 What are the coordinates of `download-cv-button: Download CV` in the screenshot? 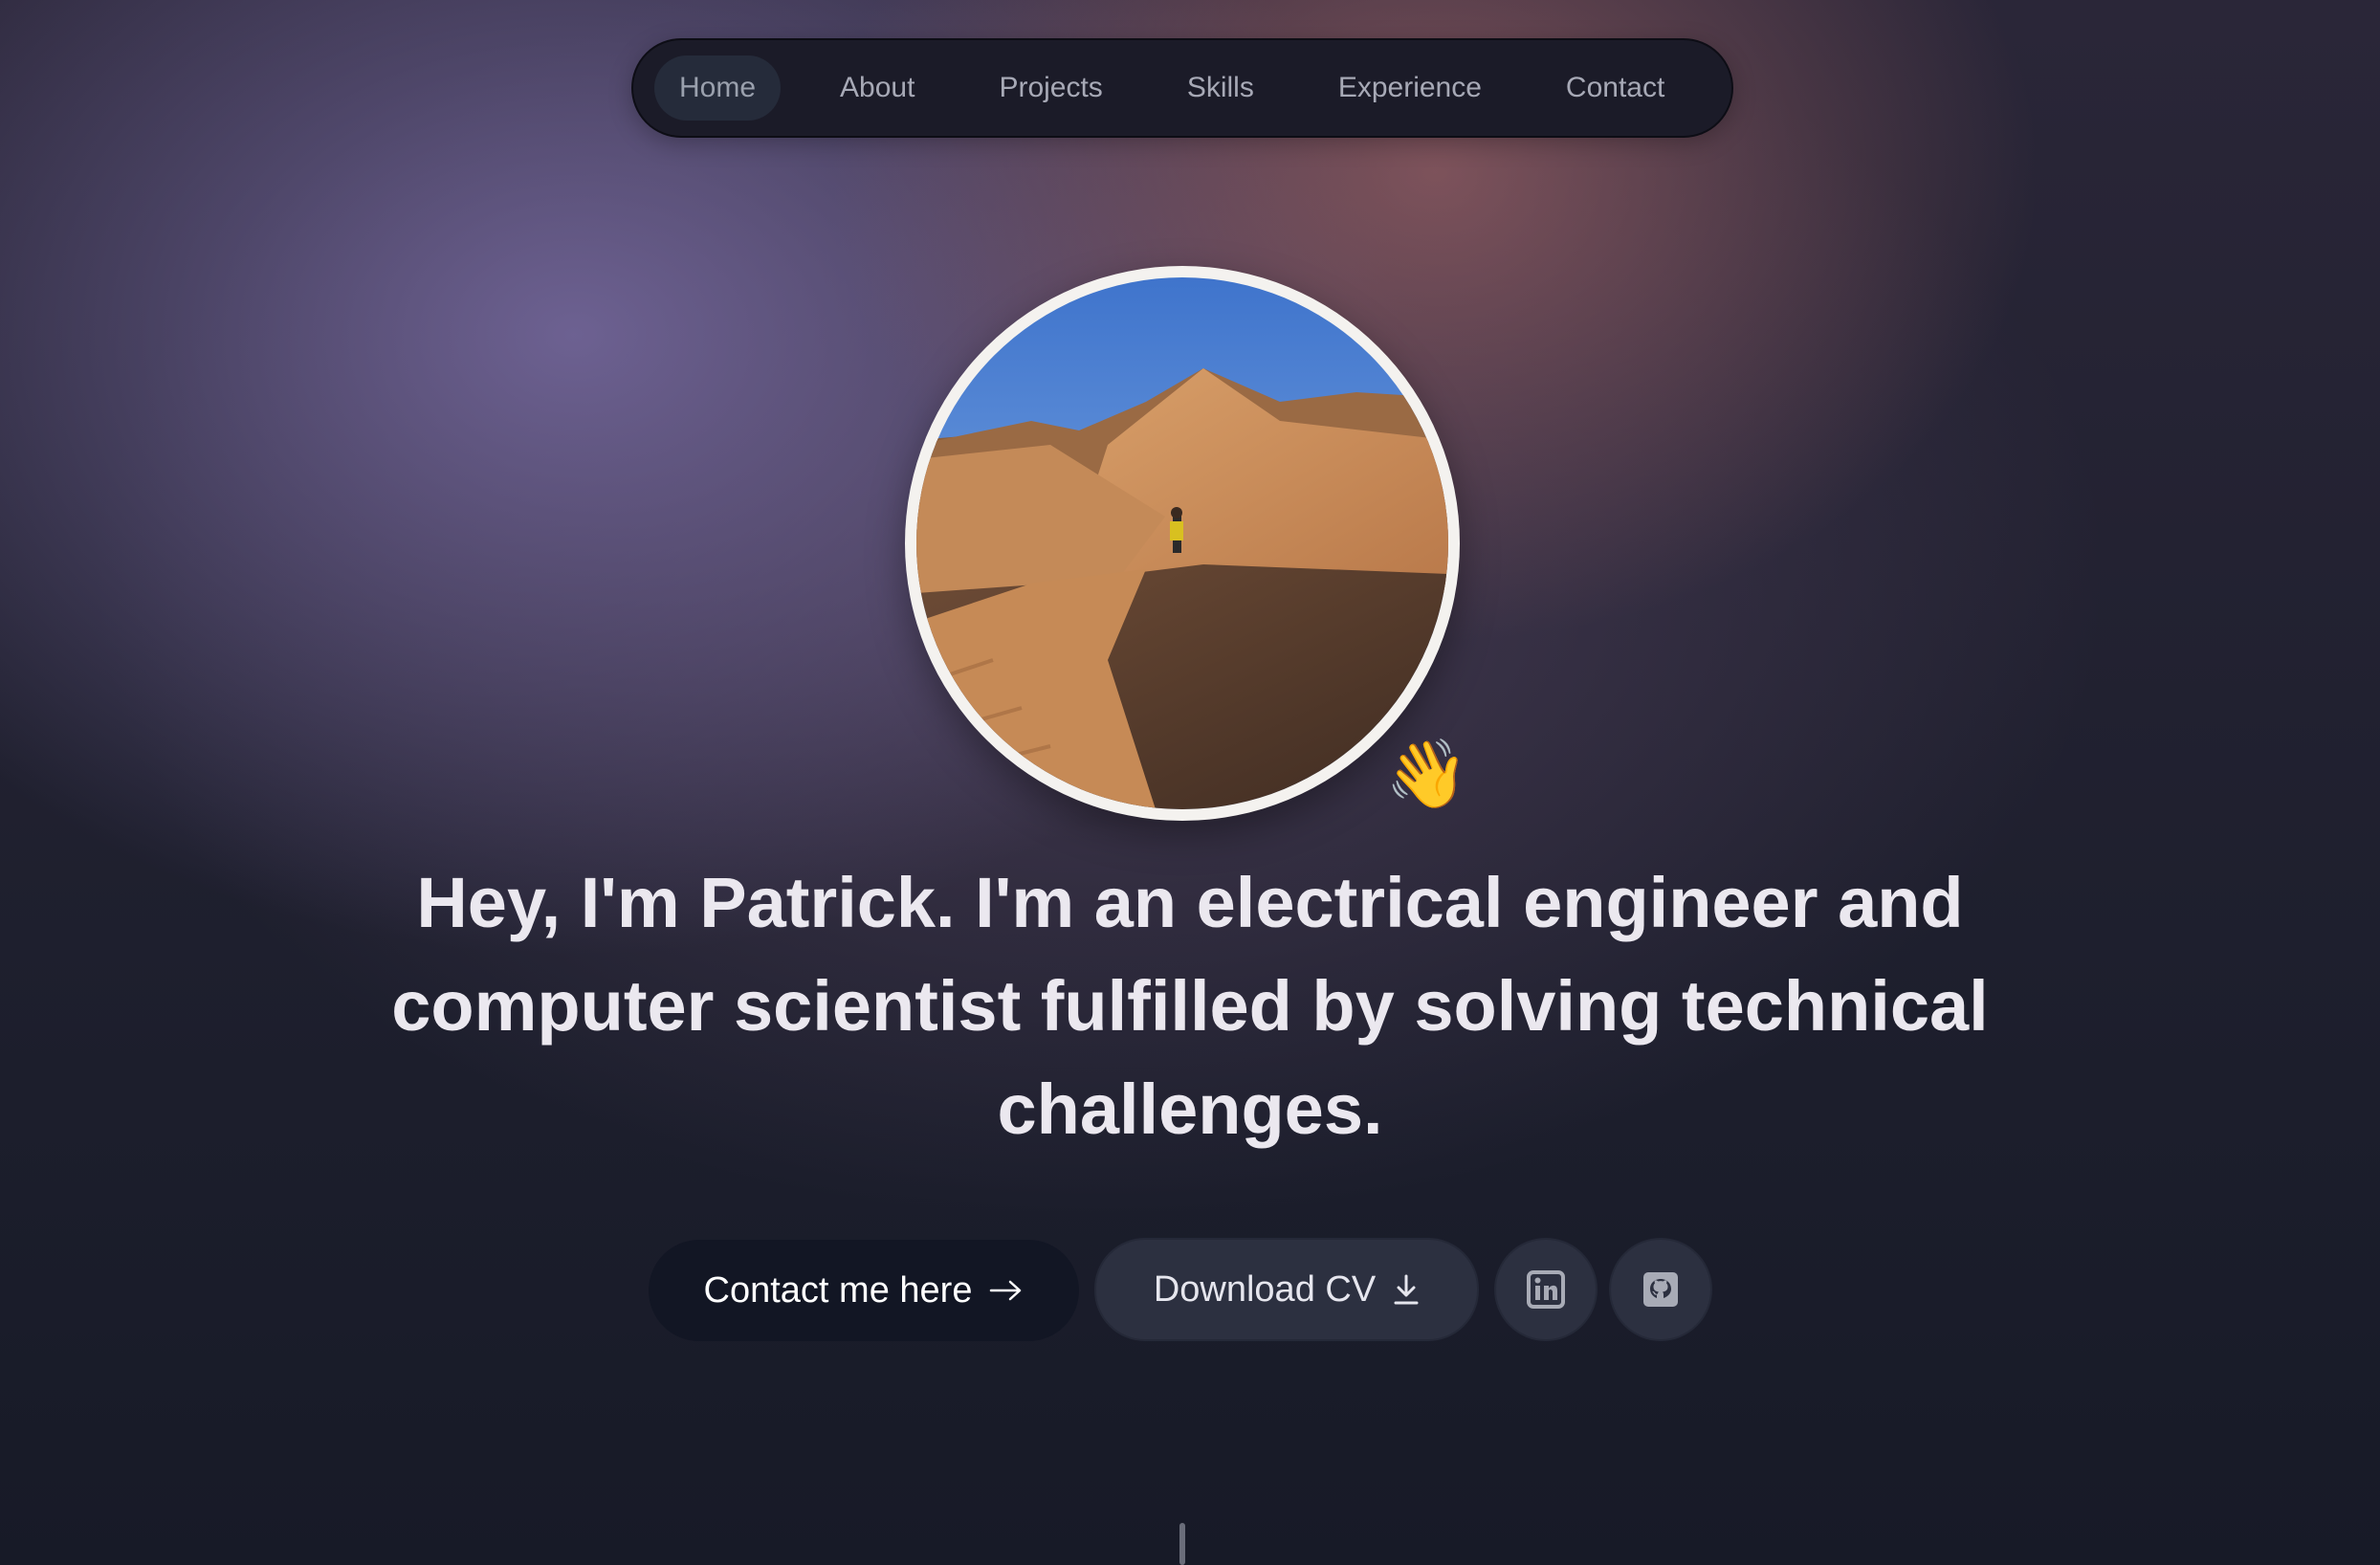 It's located at (1287, 1289).